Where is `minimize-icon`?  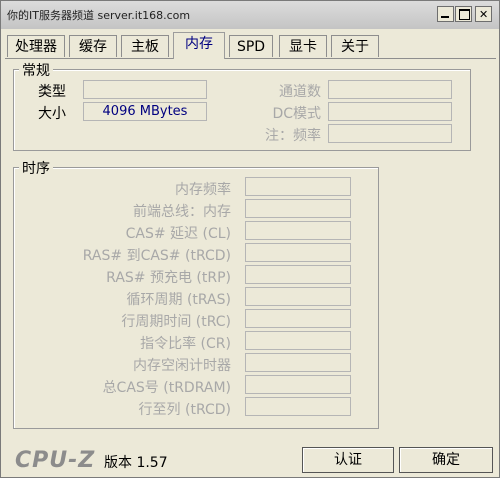 minimize-icon is located at coordinates (445, 17).